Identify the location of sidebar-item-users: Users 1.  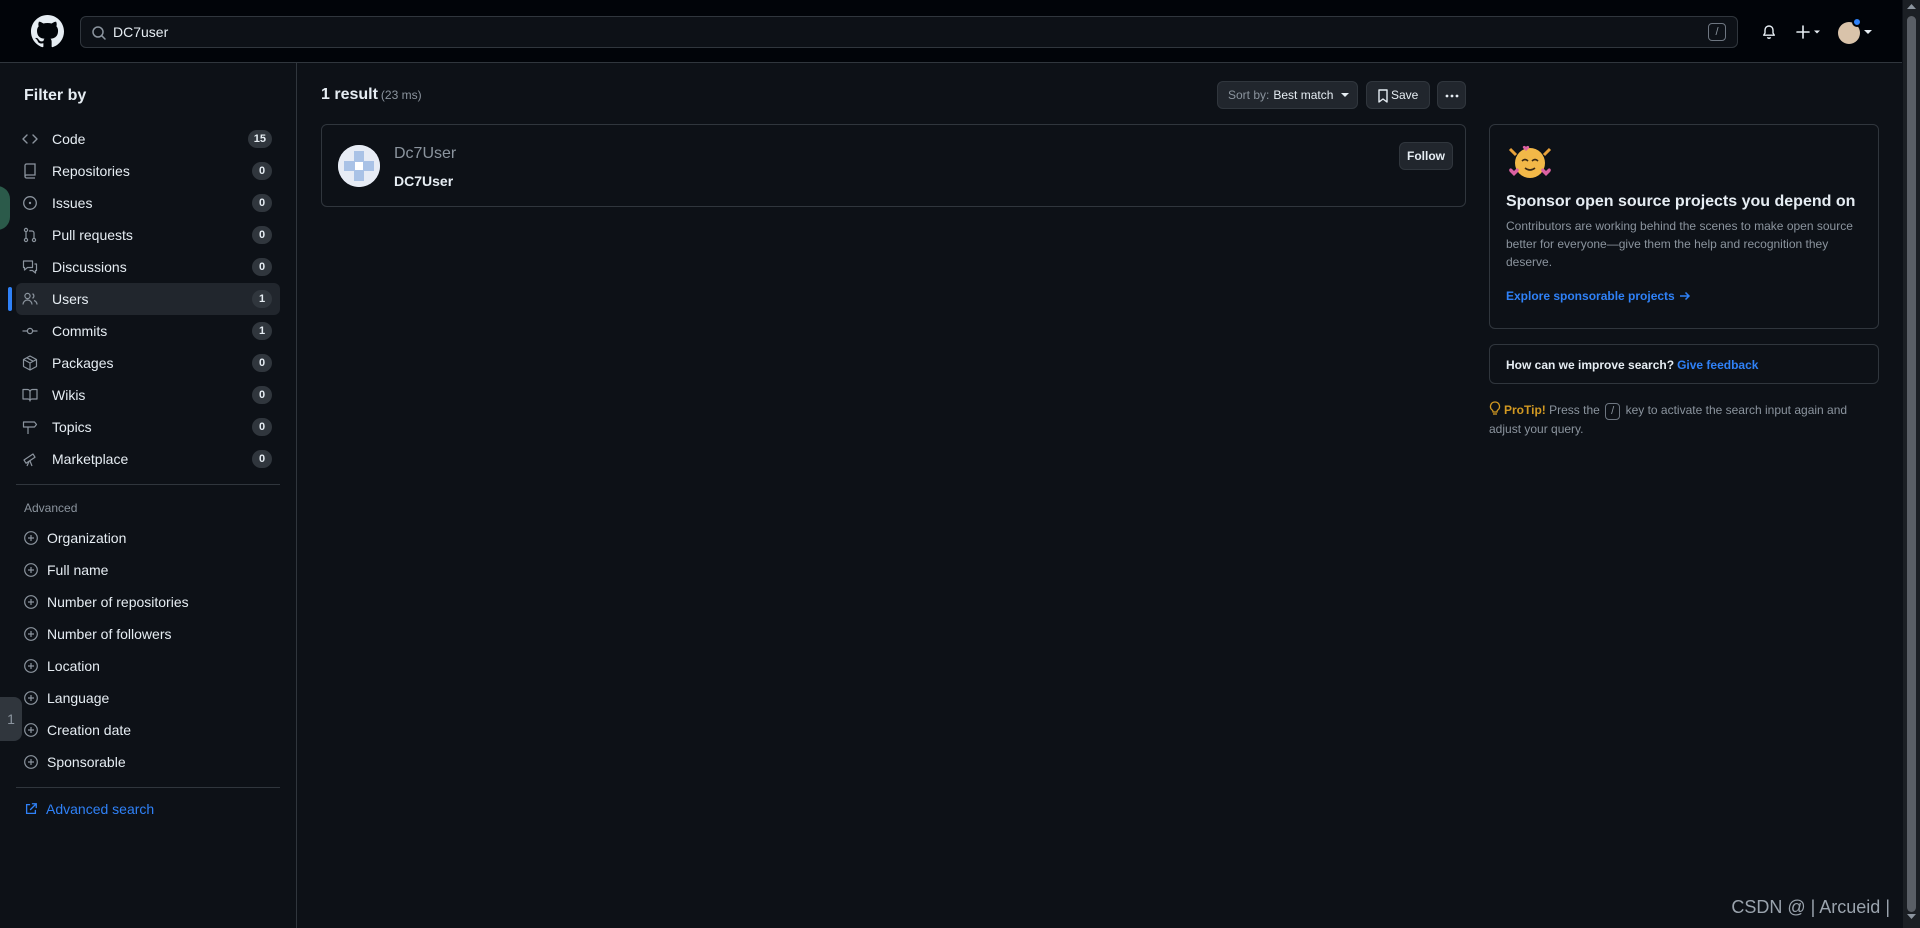
(144, 299).